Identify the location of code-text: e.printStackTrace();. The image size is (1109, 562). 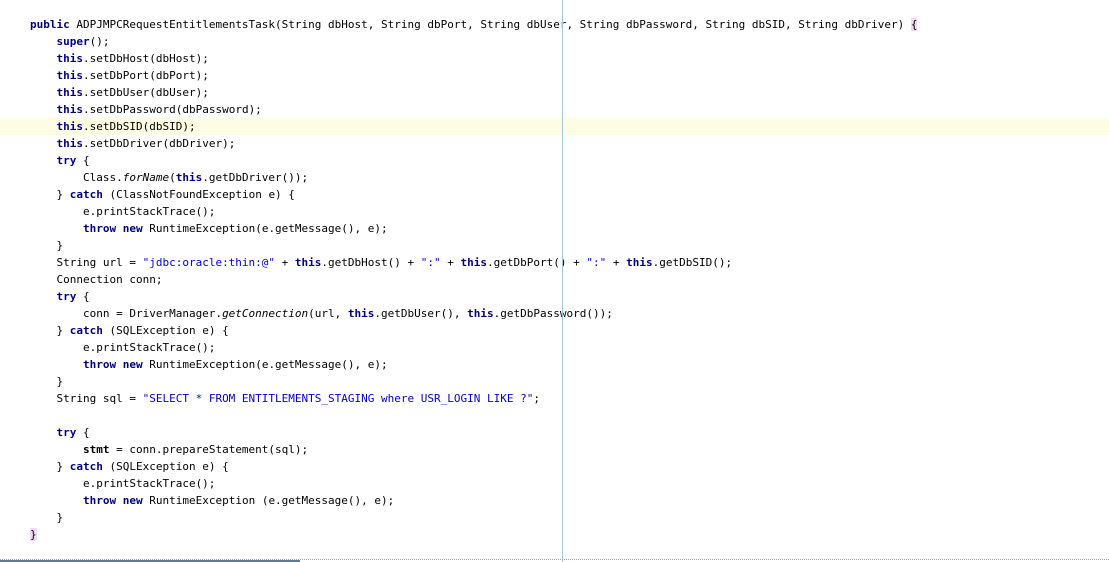
(123, 211).